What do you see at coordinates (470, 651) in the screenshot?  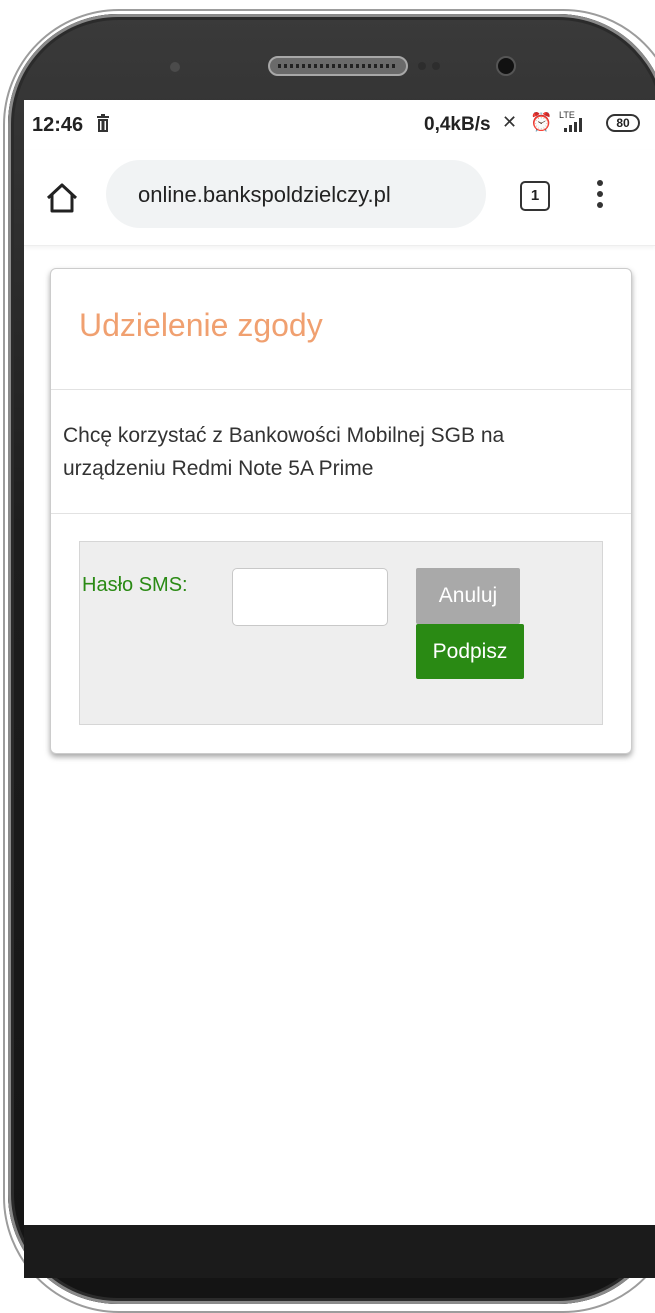 I see `sign-button: Podpisz` at bounding box center [470, 651].